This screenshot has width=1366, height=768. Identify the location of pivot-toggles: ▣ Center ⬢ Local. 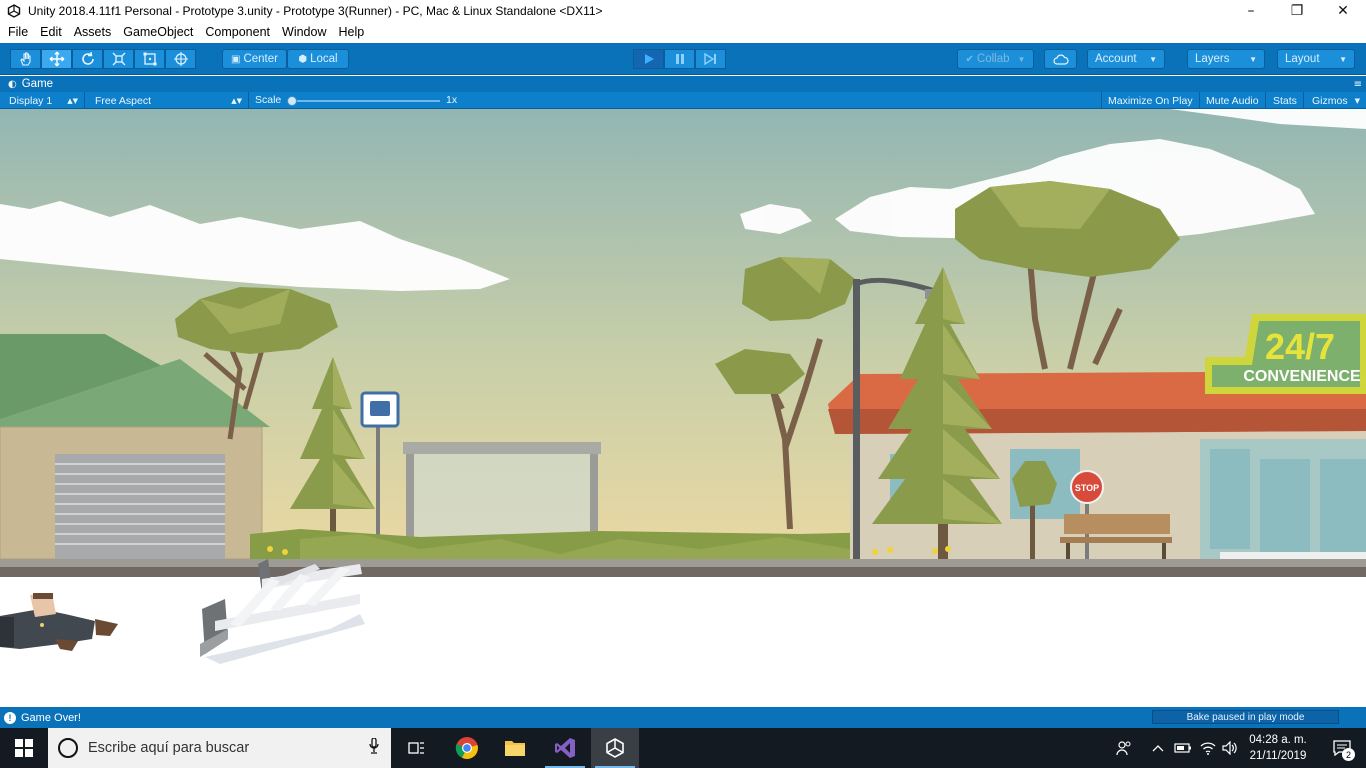
(285, 59).